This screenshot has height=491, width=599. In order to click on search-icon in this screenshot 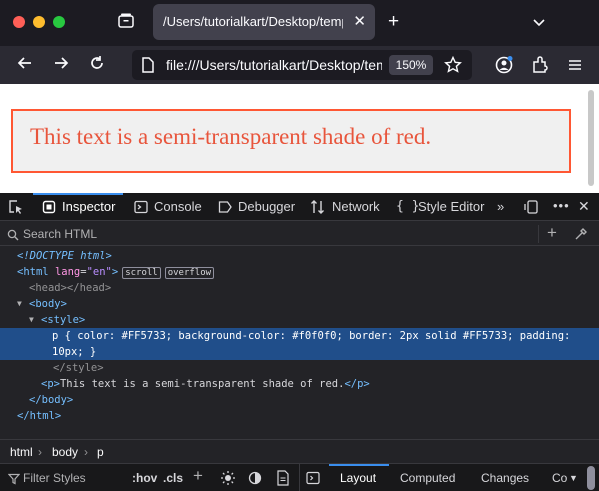, I will do `click(13, 234)`.